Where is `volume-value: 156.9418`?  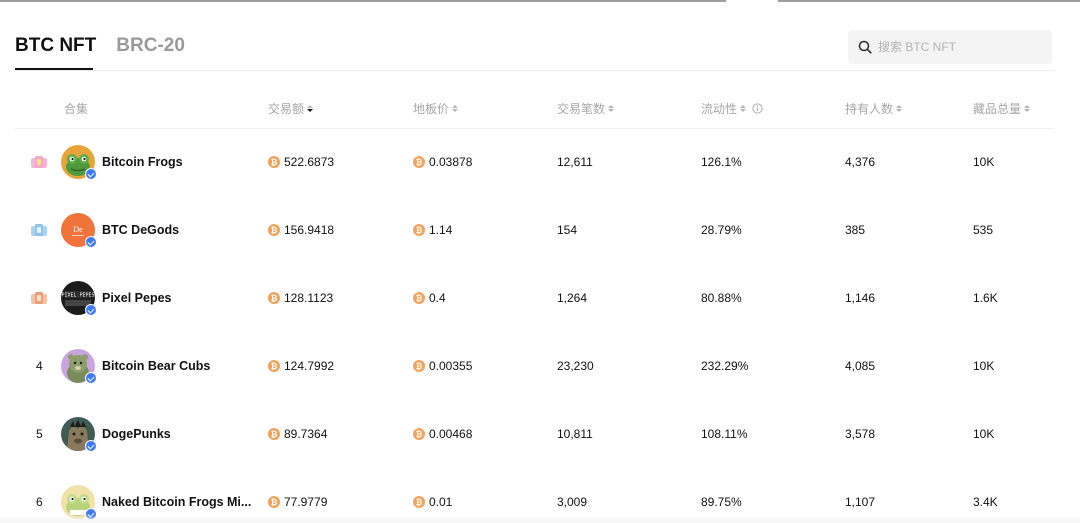 volume-value: 156.9418 is located at coordinates (309, 230).